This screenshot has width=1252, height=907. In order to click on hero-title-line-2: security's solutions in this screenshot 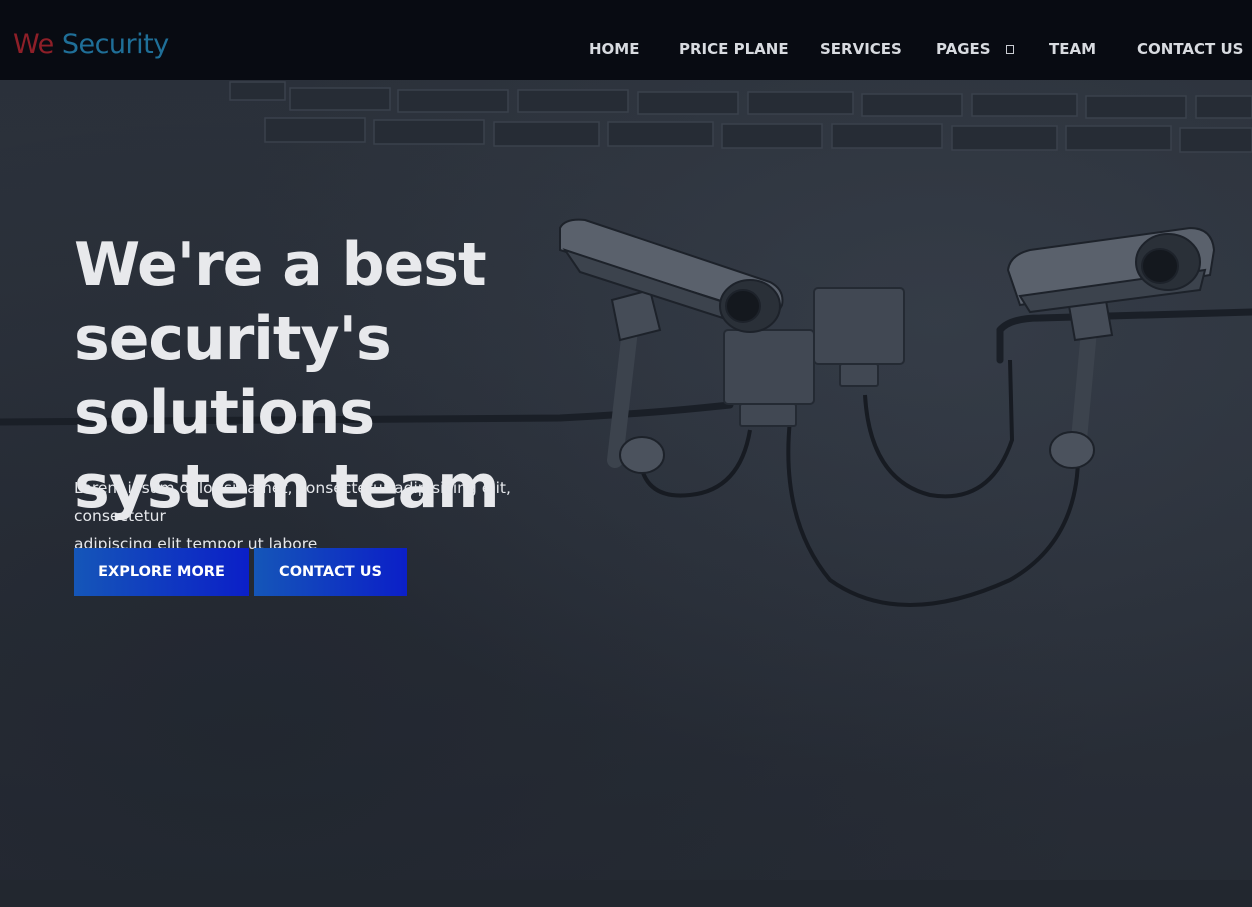, I will do `click(233, 376)`.